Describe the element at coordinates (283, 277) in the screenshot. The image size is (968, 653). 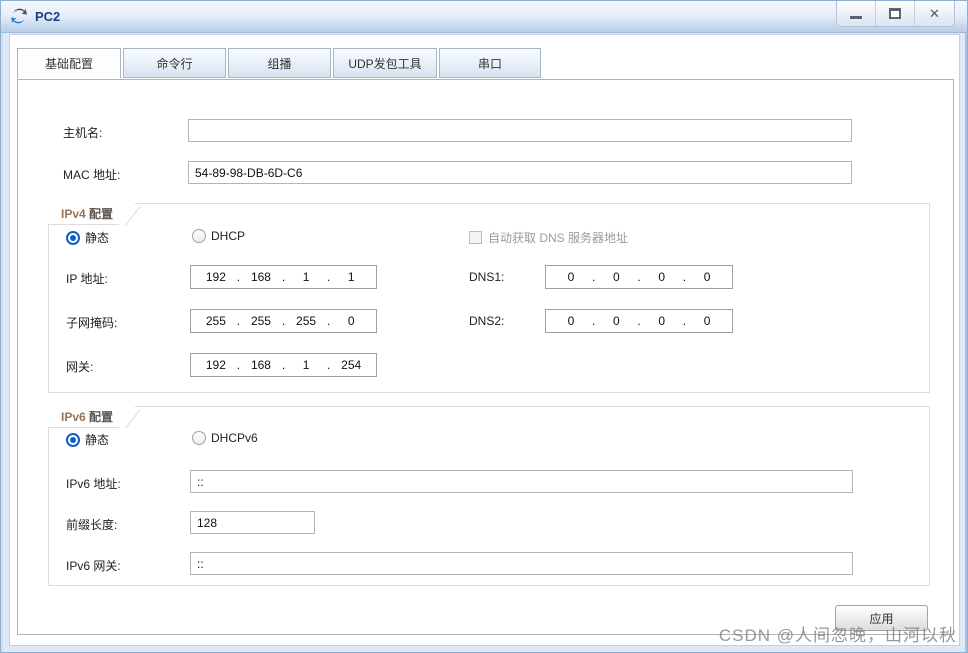
I see `ip-address-input: 192 168 1 1` at that location.